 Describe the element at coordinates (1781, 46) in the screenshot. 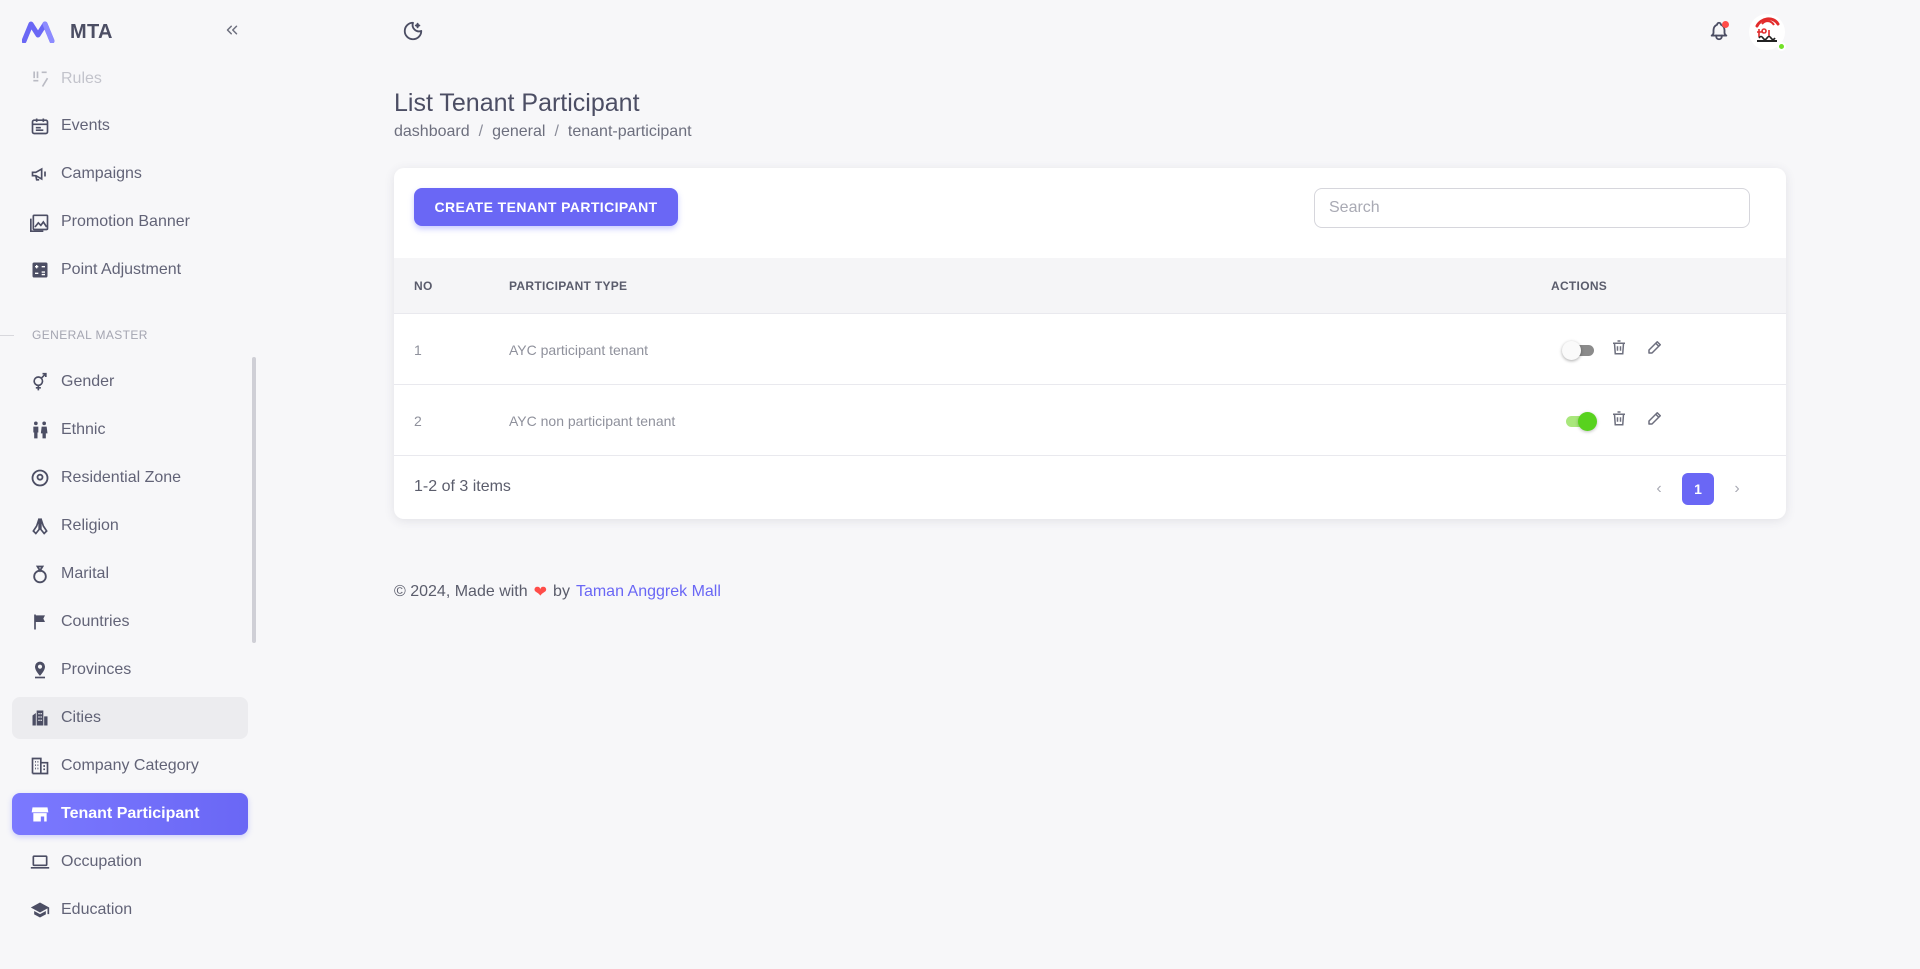

I see `online-status-dot` at that location.